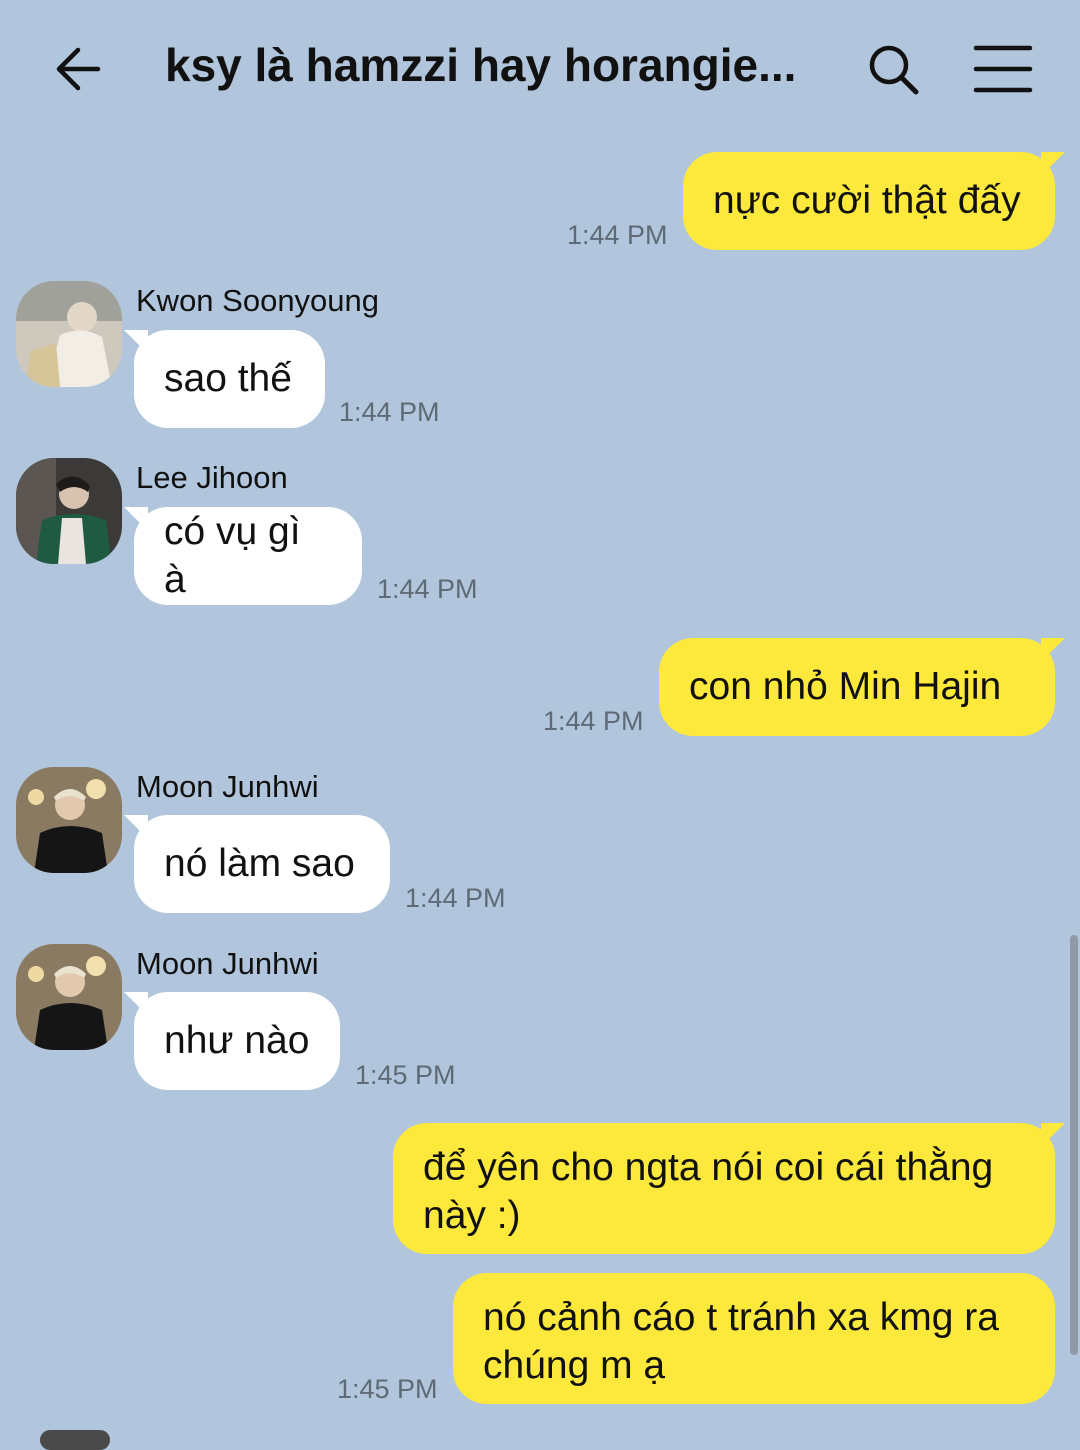 The image size is (1080, 1450). I want to click on back-arrow-icon, so click(78, 69).